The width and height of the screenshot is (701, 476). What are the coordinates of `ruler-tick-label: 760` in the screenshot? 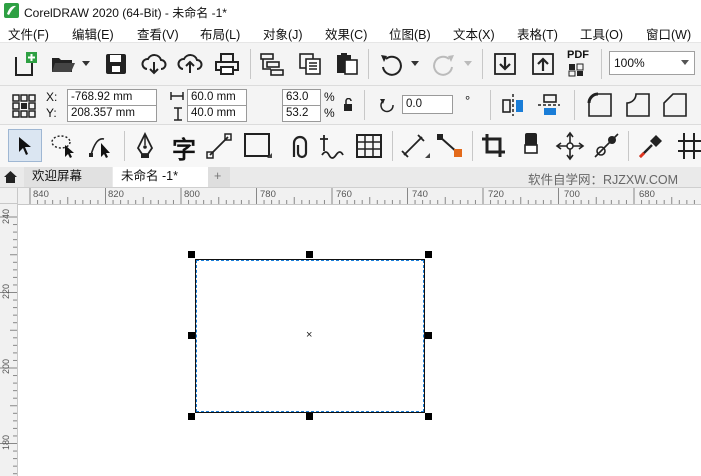 It's located at (344, 194).